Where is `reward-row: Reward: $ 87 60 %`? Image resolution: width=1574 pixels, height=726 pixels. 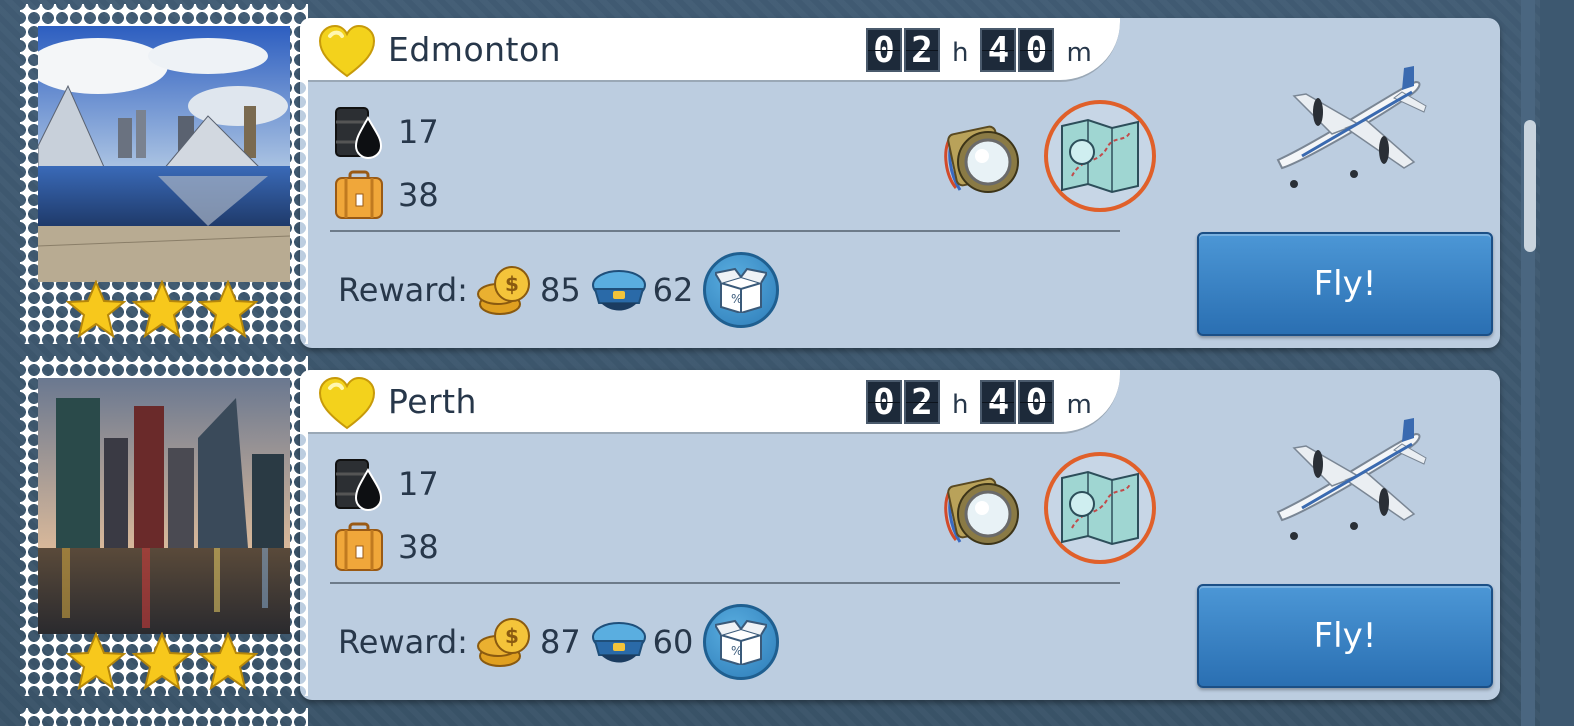 reward-row: Reward: $ 87 60 % is located at coordinates (559, 642).